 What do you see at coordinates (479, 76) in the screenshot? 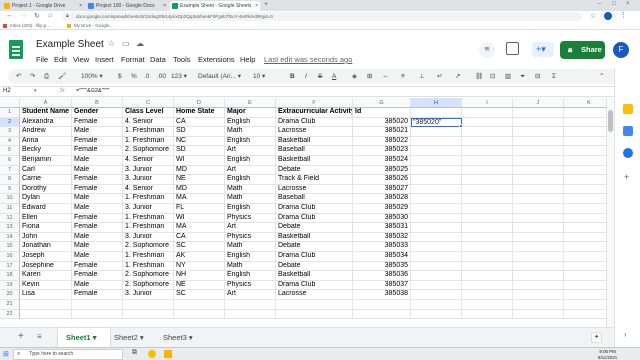
I see `link-icon: ⛓` at bounding box center [479, 76].